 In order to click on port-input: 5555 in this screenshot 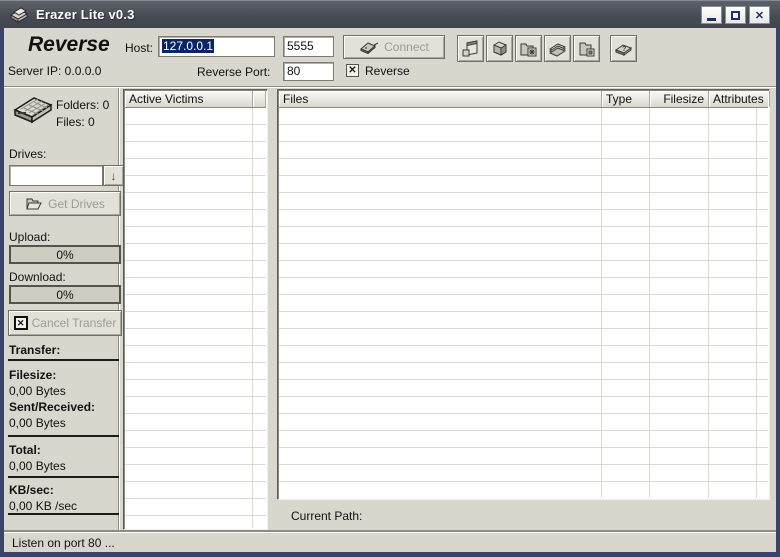, I will do `click(308, 46)`.